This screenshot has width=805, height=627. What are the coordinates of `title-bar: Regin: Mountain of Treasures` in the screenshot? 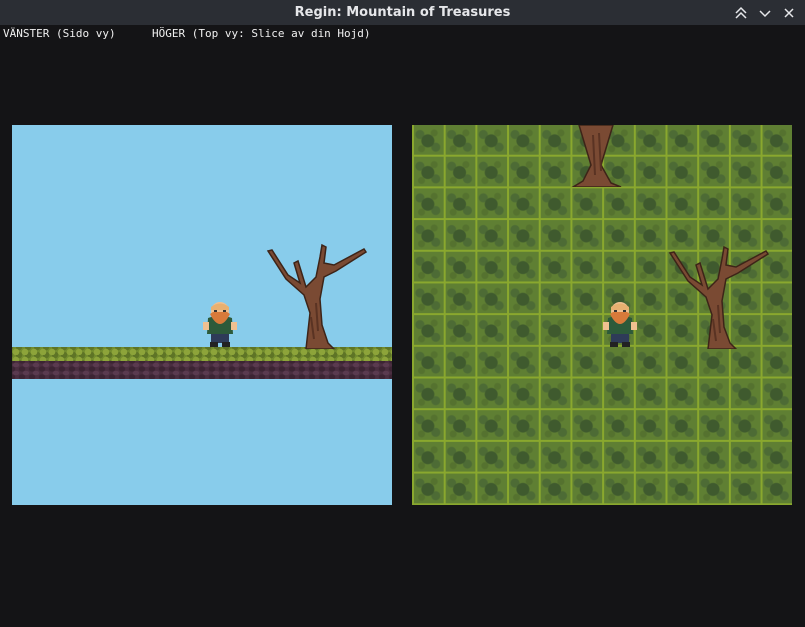 It's located at (402, 12).